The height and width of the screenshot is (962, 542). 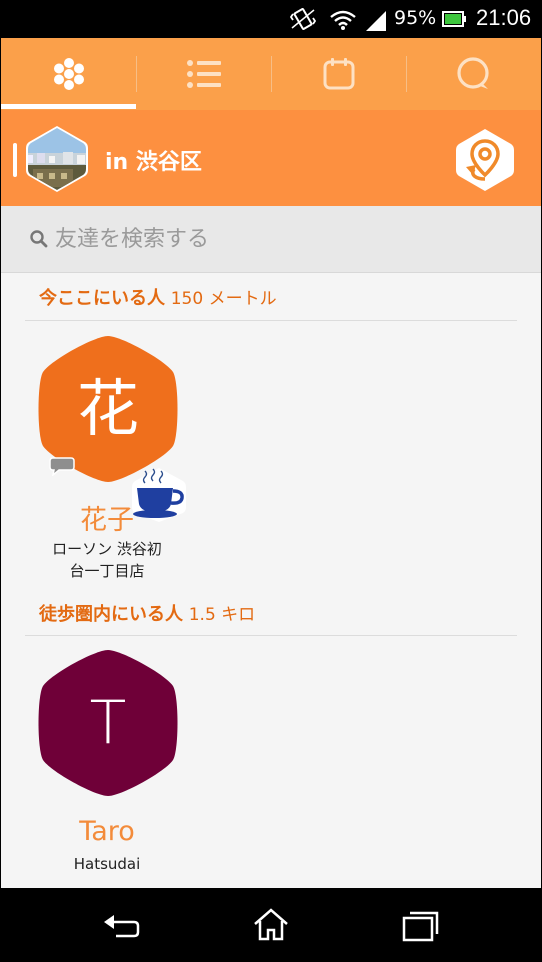 I want to click on tab-calendar, so click(x=338, y=74).